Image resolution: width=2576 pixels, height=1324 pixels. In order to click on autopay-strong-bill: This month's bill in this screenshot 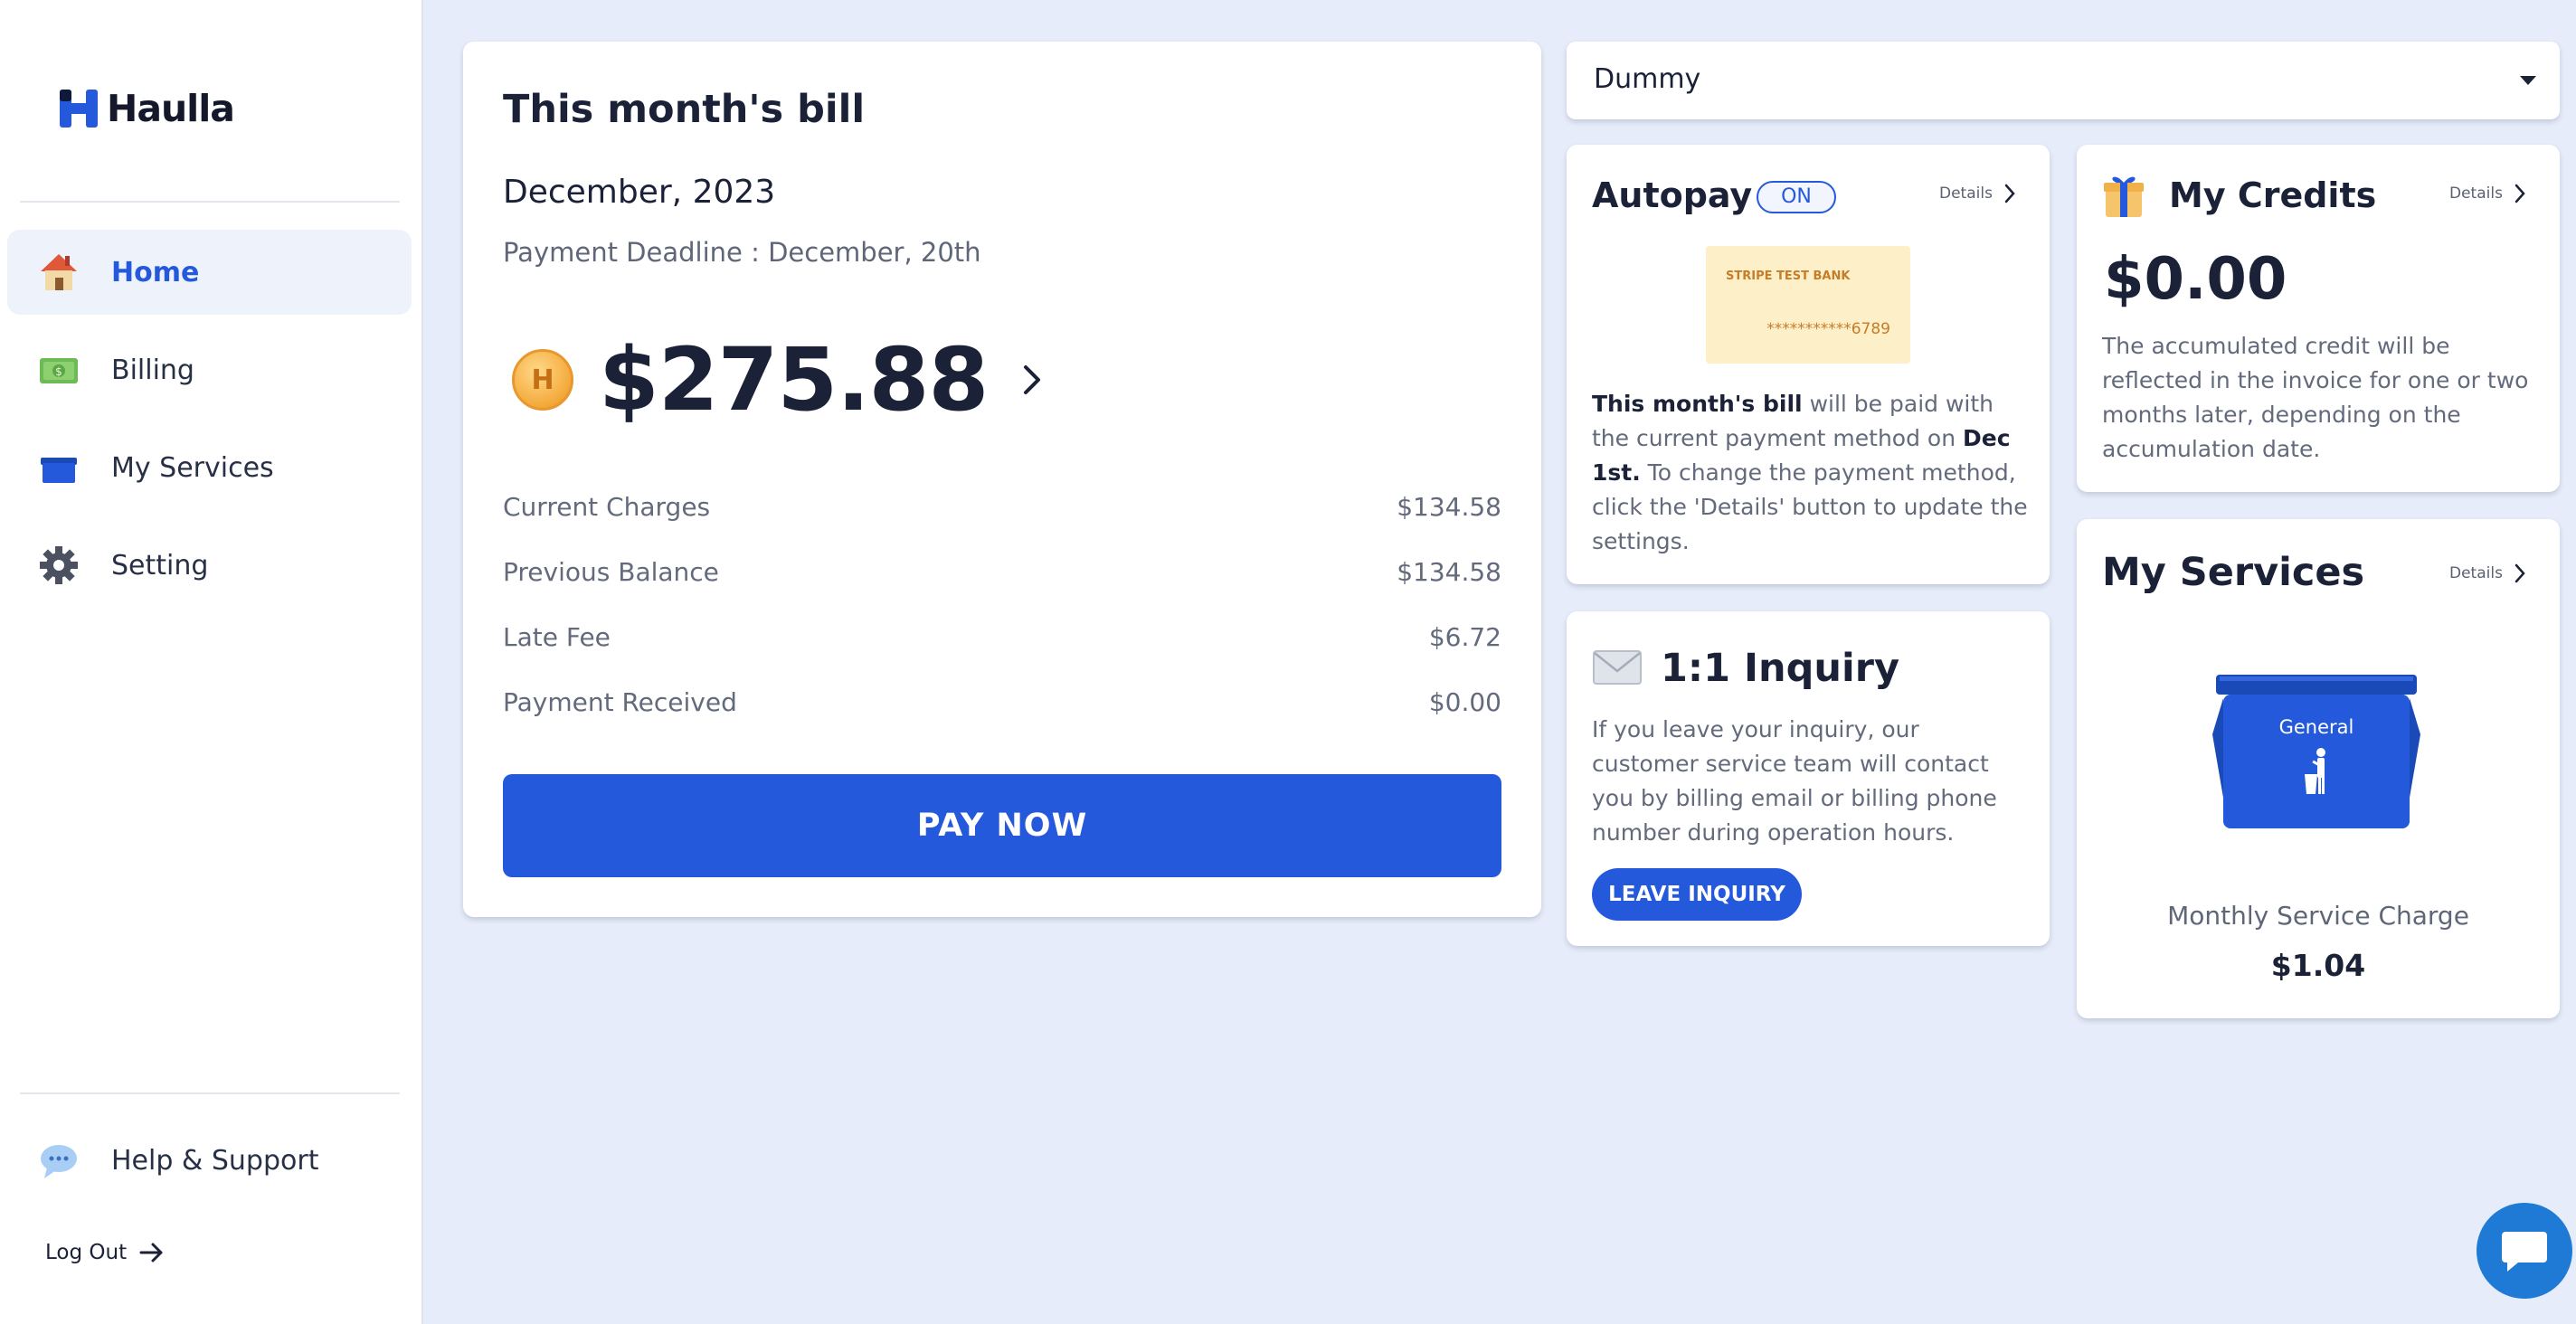, I will do `click(1697, 404)`.